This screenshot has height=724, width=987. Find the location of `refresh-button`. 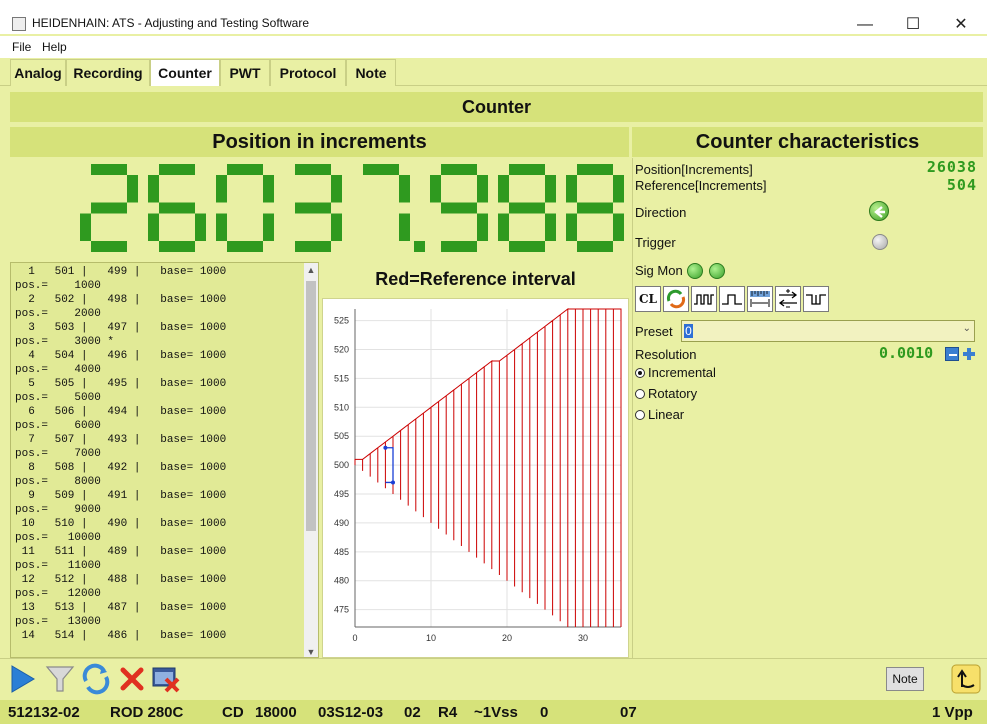

refresh-button is located at coordinates (96, 679).